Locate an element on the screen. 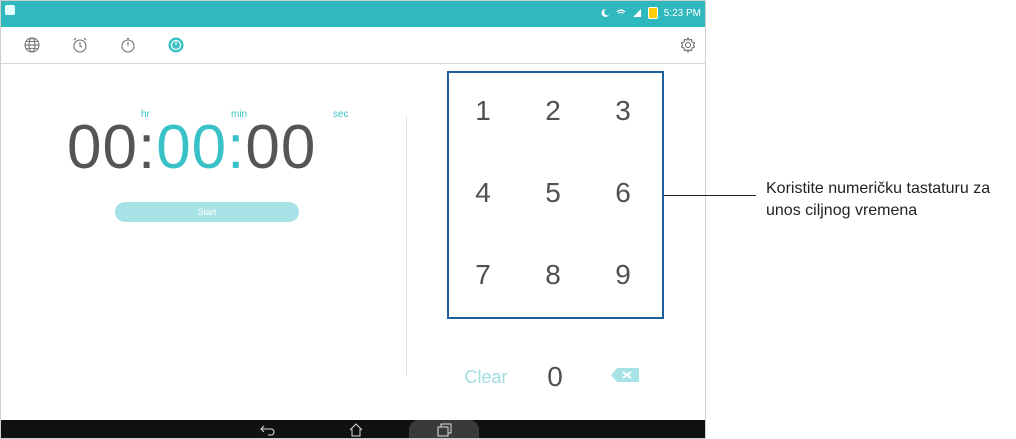 The width and height of the screenshot is (1016, 439). time-display: 00:00:00 is located at coordinates (212, 148).